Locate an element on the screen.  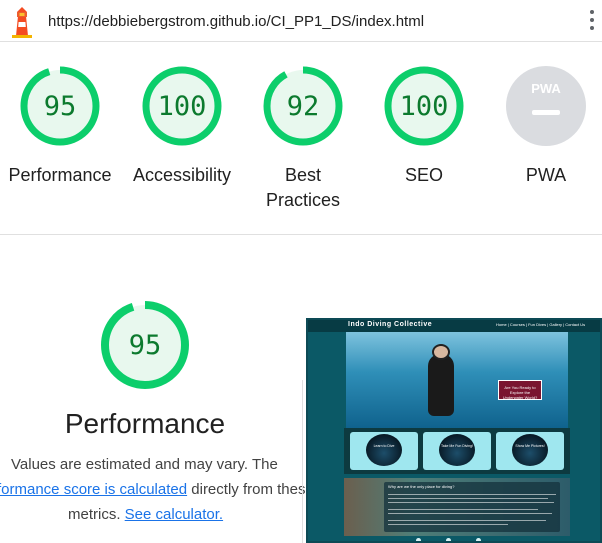
performance-description-text: directly from these is located at coordinates (252, 489).